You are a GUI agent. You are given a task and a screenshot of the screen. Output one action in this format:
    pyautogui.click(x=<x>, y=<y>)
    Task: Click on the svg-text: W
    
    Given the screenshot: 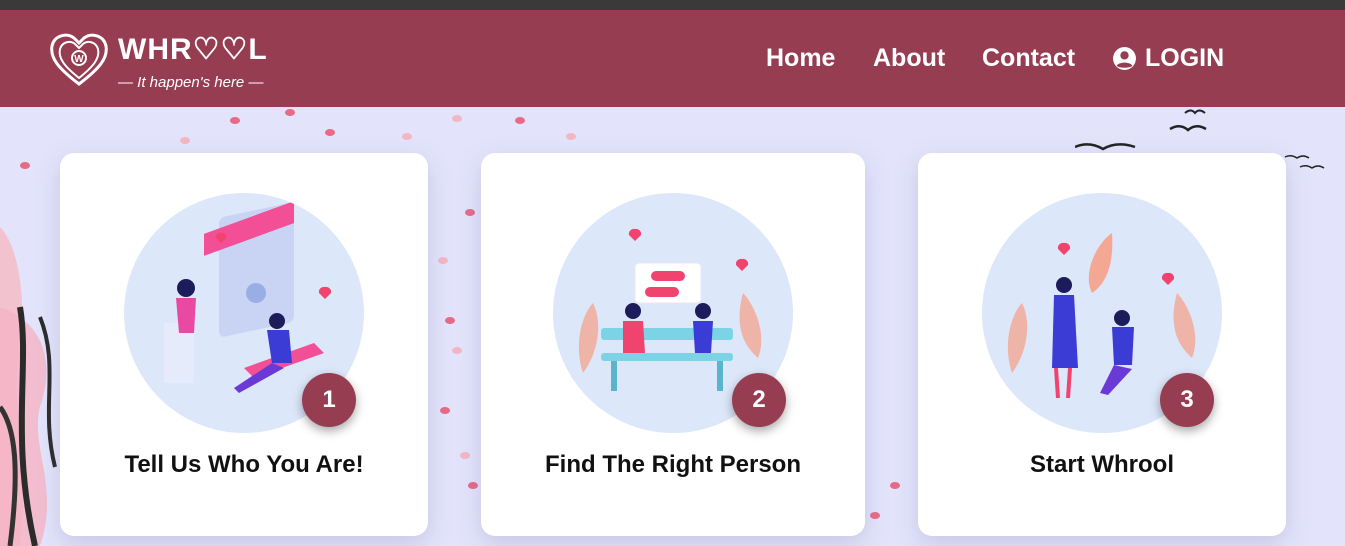 What is the action you would take?
    pyautogui.click(x=79, y=59)
    